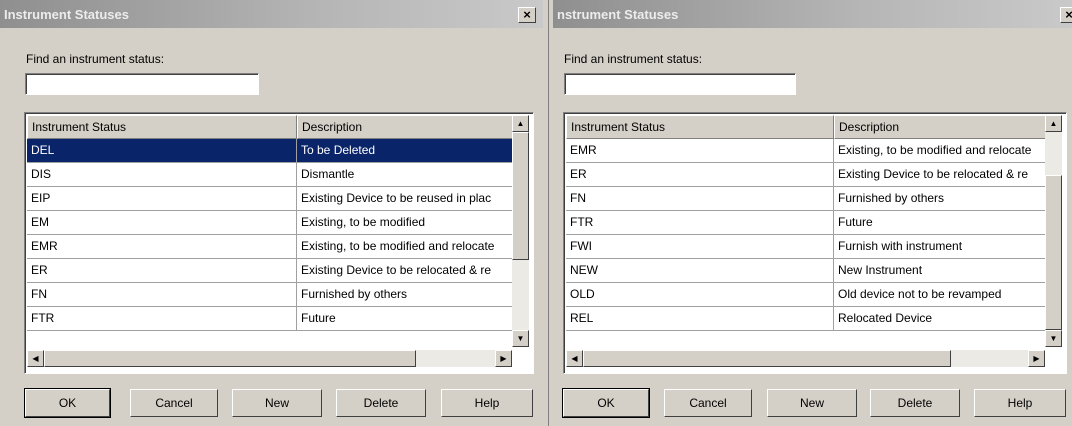 The height and width of the screenshot is (426, 1072). I want to click on description-cell: Relocated Device, so click(940, 319).